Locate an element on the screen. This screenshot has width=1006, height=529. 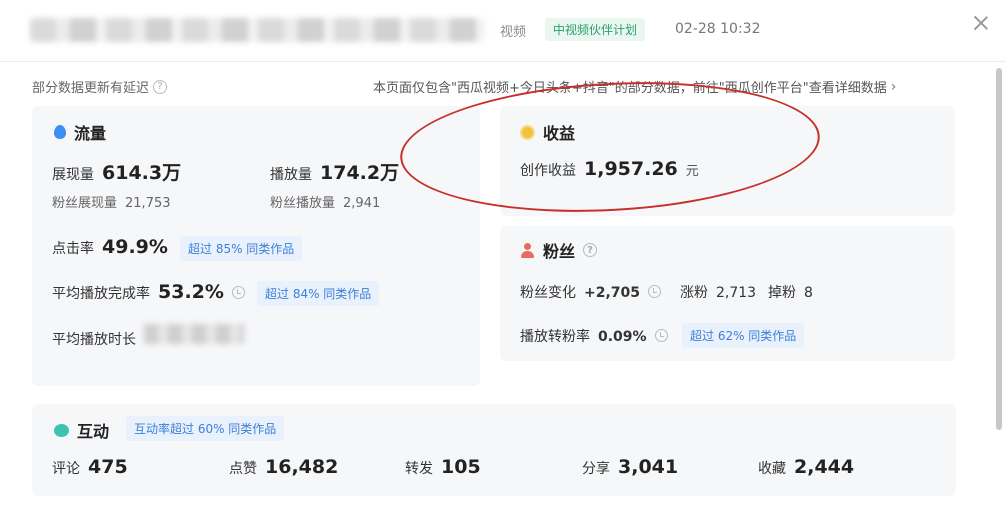
likes-metric: 点赞 16,482 is located at coordinates (284, 467).